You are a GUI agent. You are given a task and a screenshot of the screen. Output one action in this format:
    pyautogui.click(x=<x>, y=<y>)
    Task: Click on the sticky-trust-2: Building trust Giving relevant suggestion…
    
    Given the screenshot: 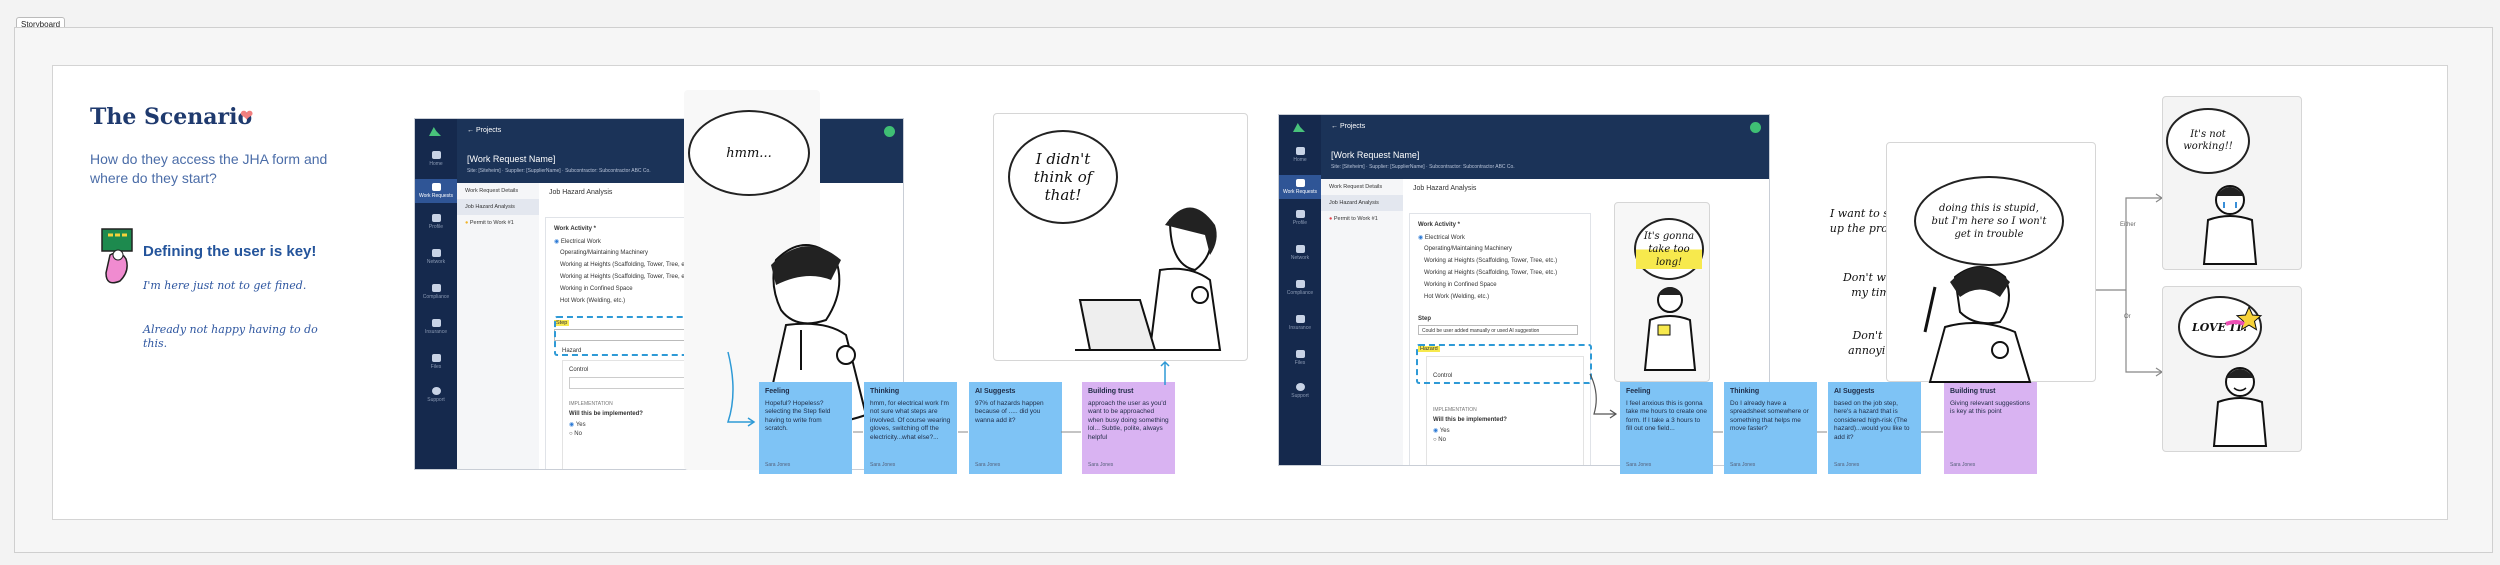 What is the action you would take?
    pyautogui.click(x=1990, y=428)
    